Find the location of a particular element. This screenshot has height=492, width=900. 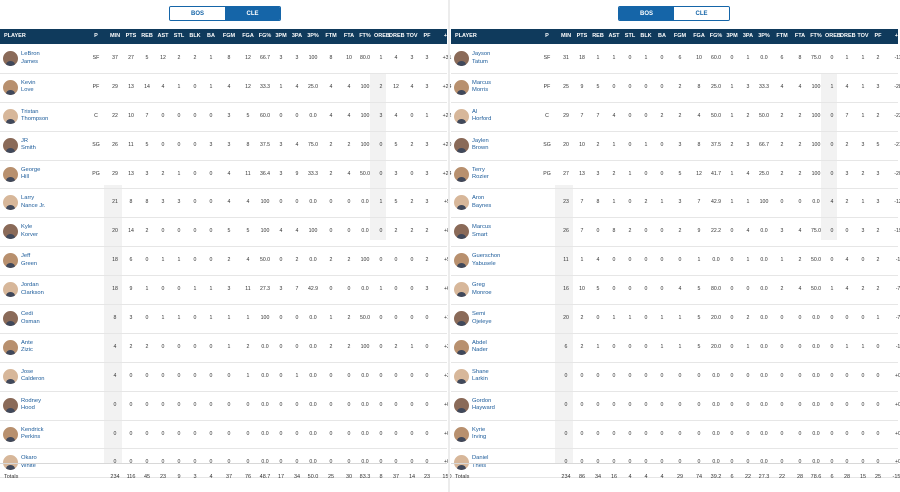

player-first-name: Okaro is located at coordinates (29, 459).